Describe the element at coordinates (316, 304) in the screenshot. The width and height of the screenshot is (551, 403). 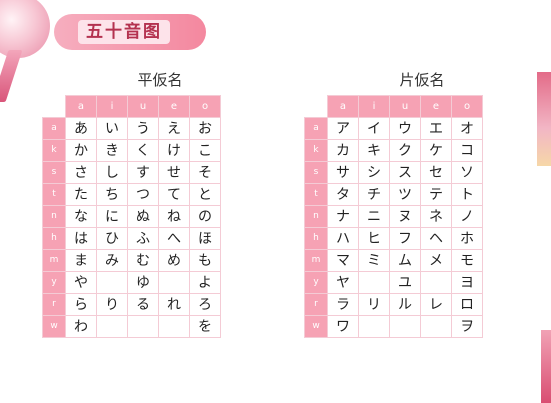
I see `katakana-consonant-label: r` at that location.